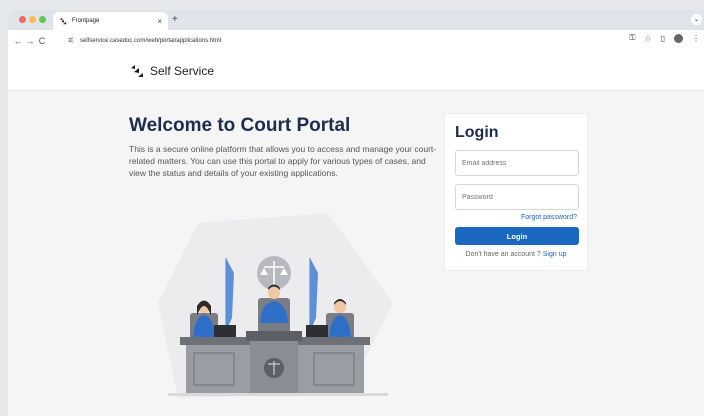  What do you see at coordinates (175, 19) in the screenshot?
I see `new-tab-button: +` at bounding box center [175, 19].